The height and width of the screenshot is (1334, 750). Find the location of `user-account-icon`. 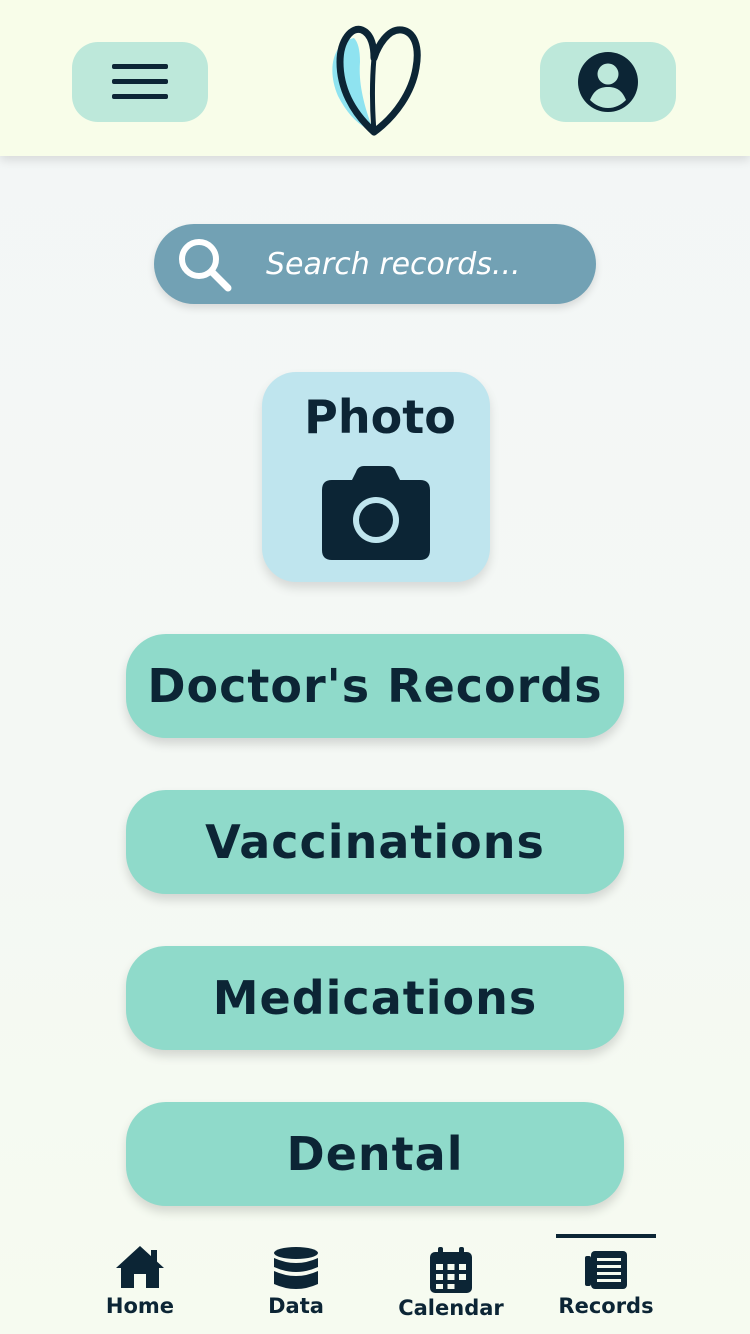

user-account-icon is located at coordinates (608, 82).